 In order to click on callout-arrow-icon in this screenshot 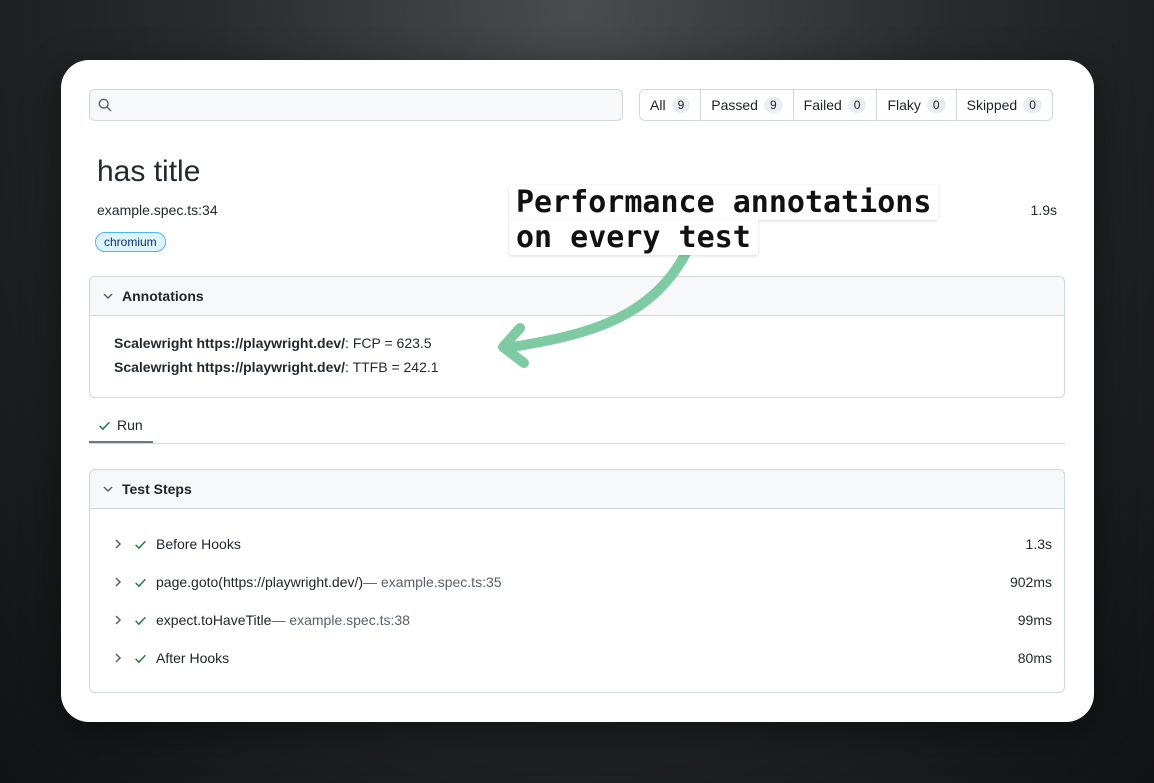, I will do `click(594, 308)`.